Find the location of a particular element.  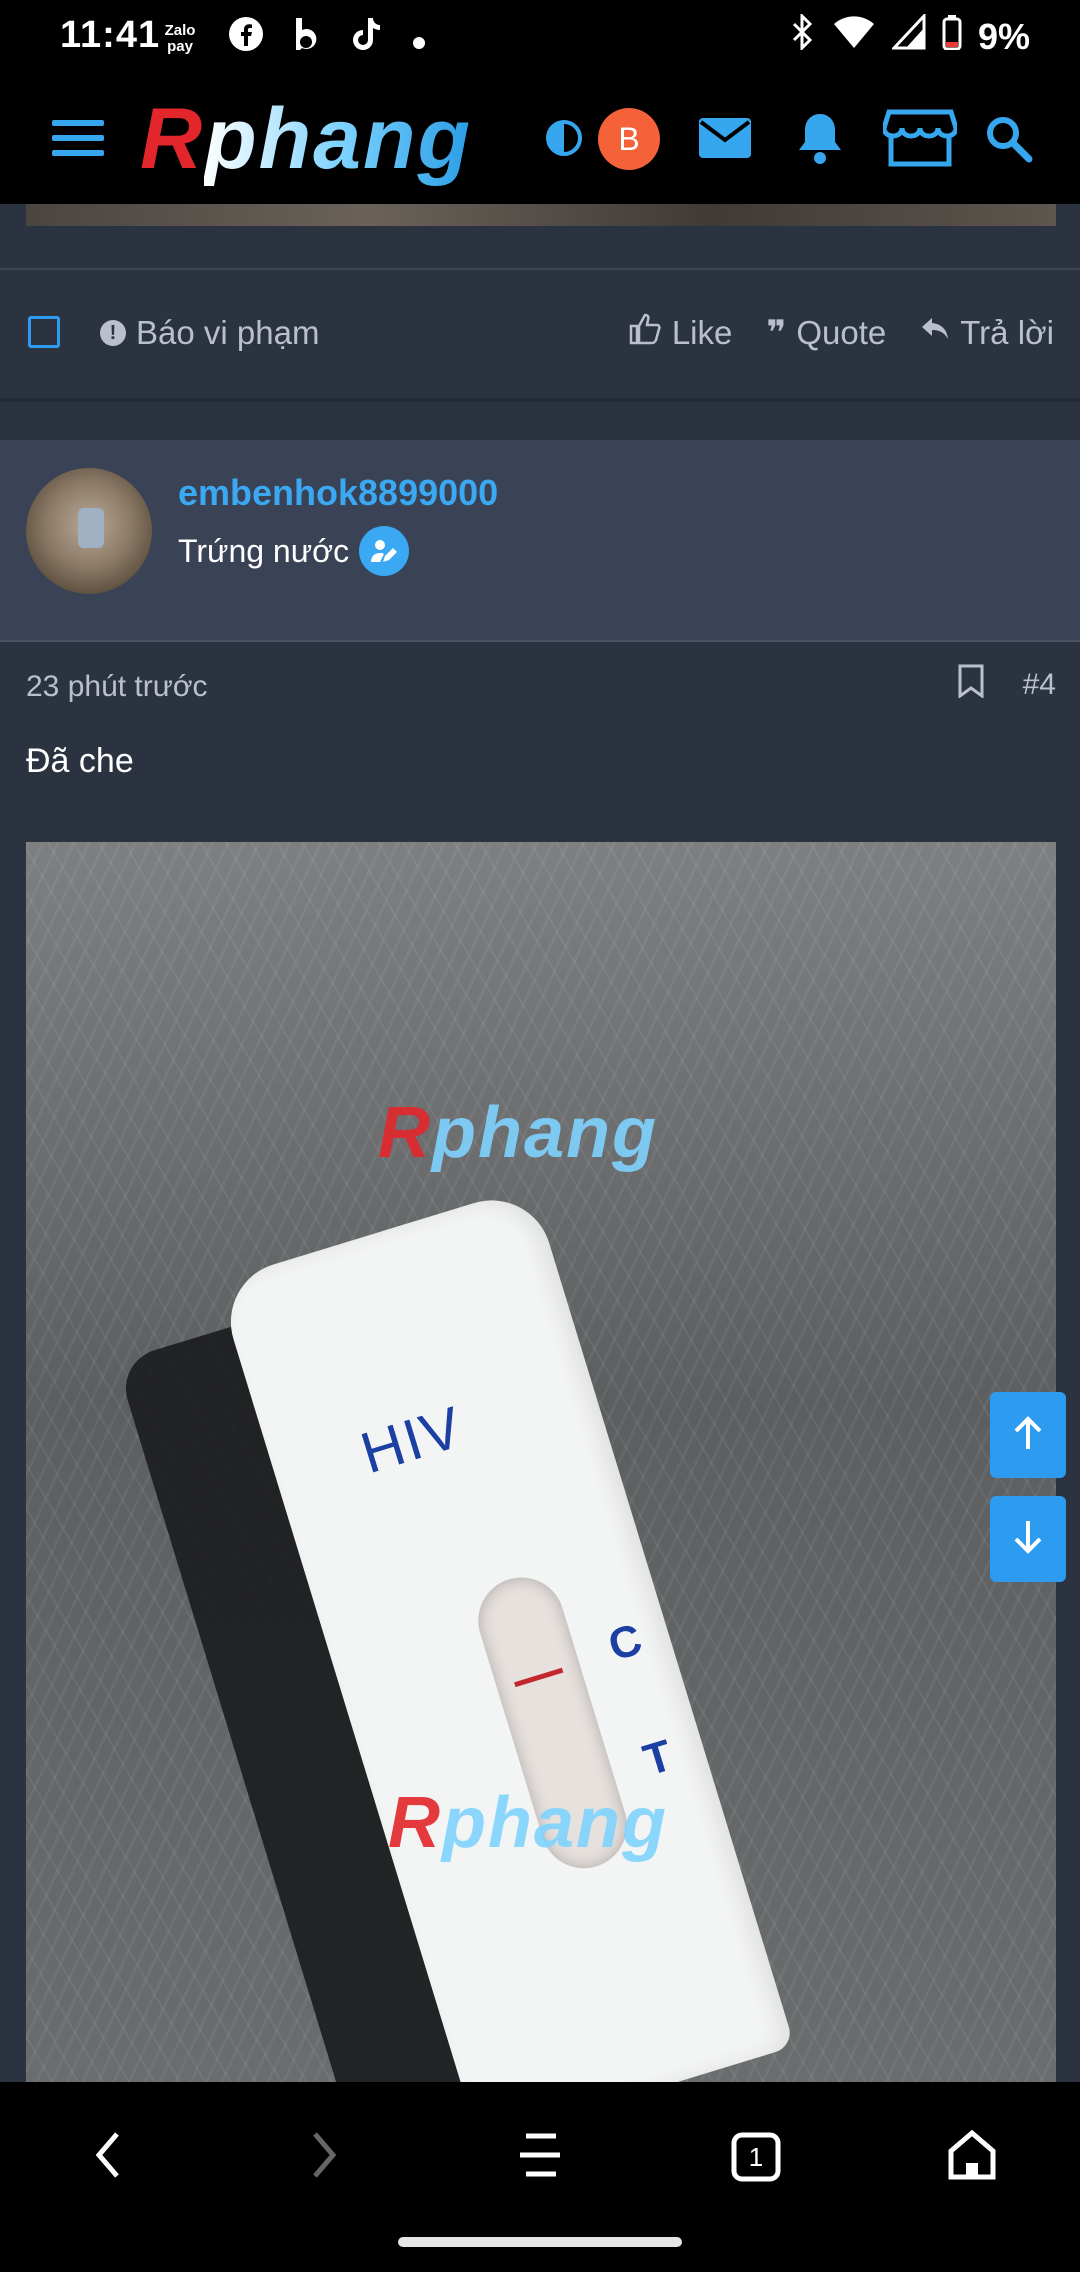

facebook-icon is located at coordinates (246, 38).